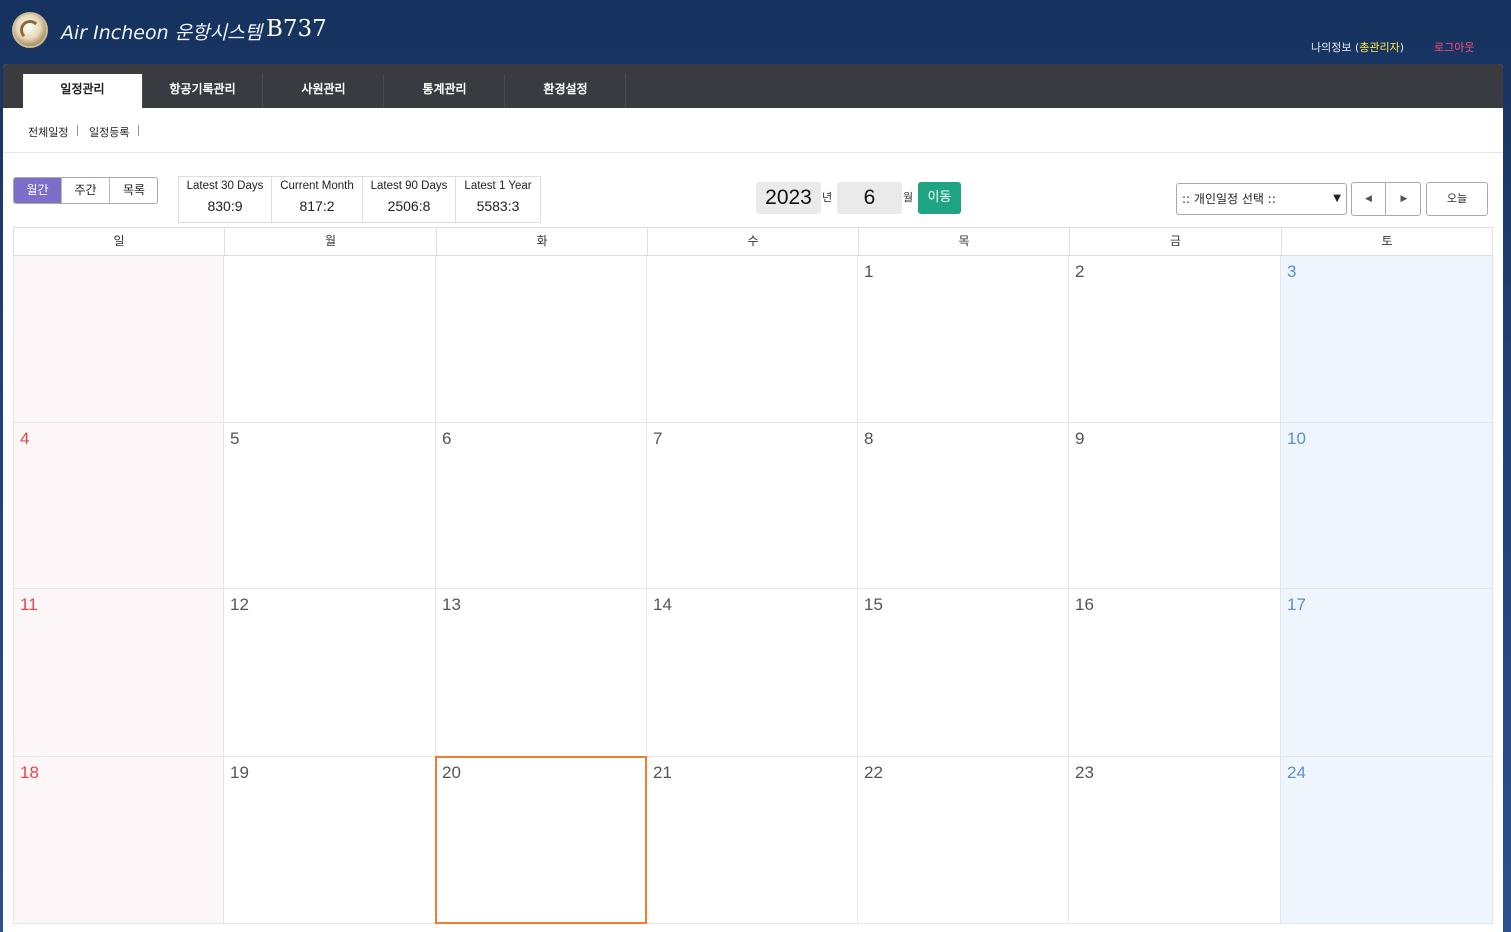 The image size is (1511, 932). Describe the element at coordinates (1084, 604) in the screenshot. I see `calendar-day-number: 16` at that location.